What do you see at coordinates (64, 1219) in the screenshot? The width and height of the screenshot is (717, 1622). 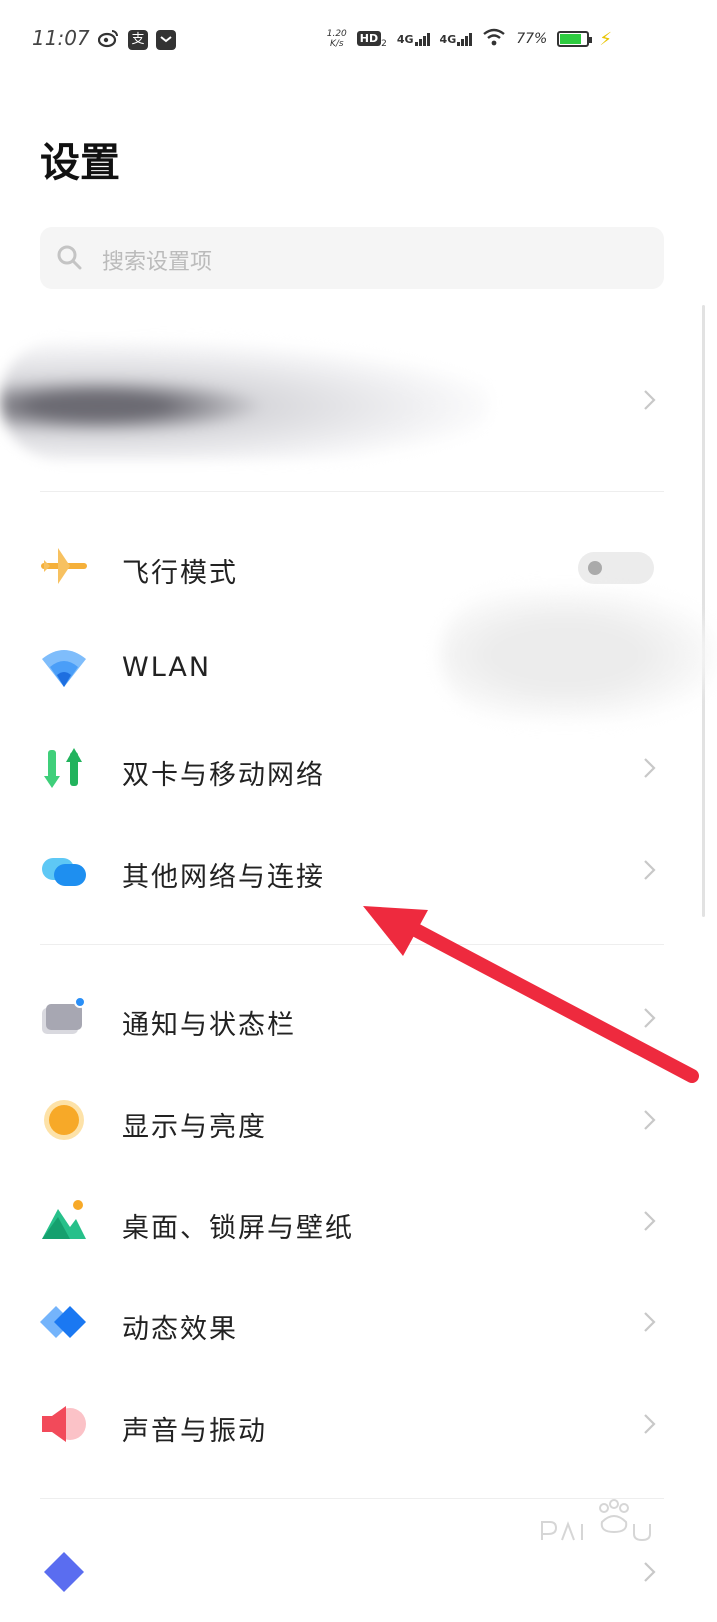 I see `wallpaper-icon` at bounding box center [64, 1219].